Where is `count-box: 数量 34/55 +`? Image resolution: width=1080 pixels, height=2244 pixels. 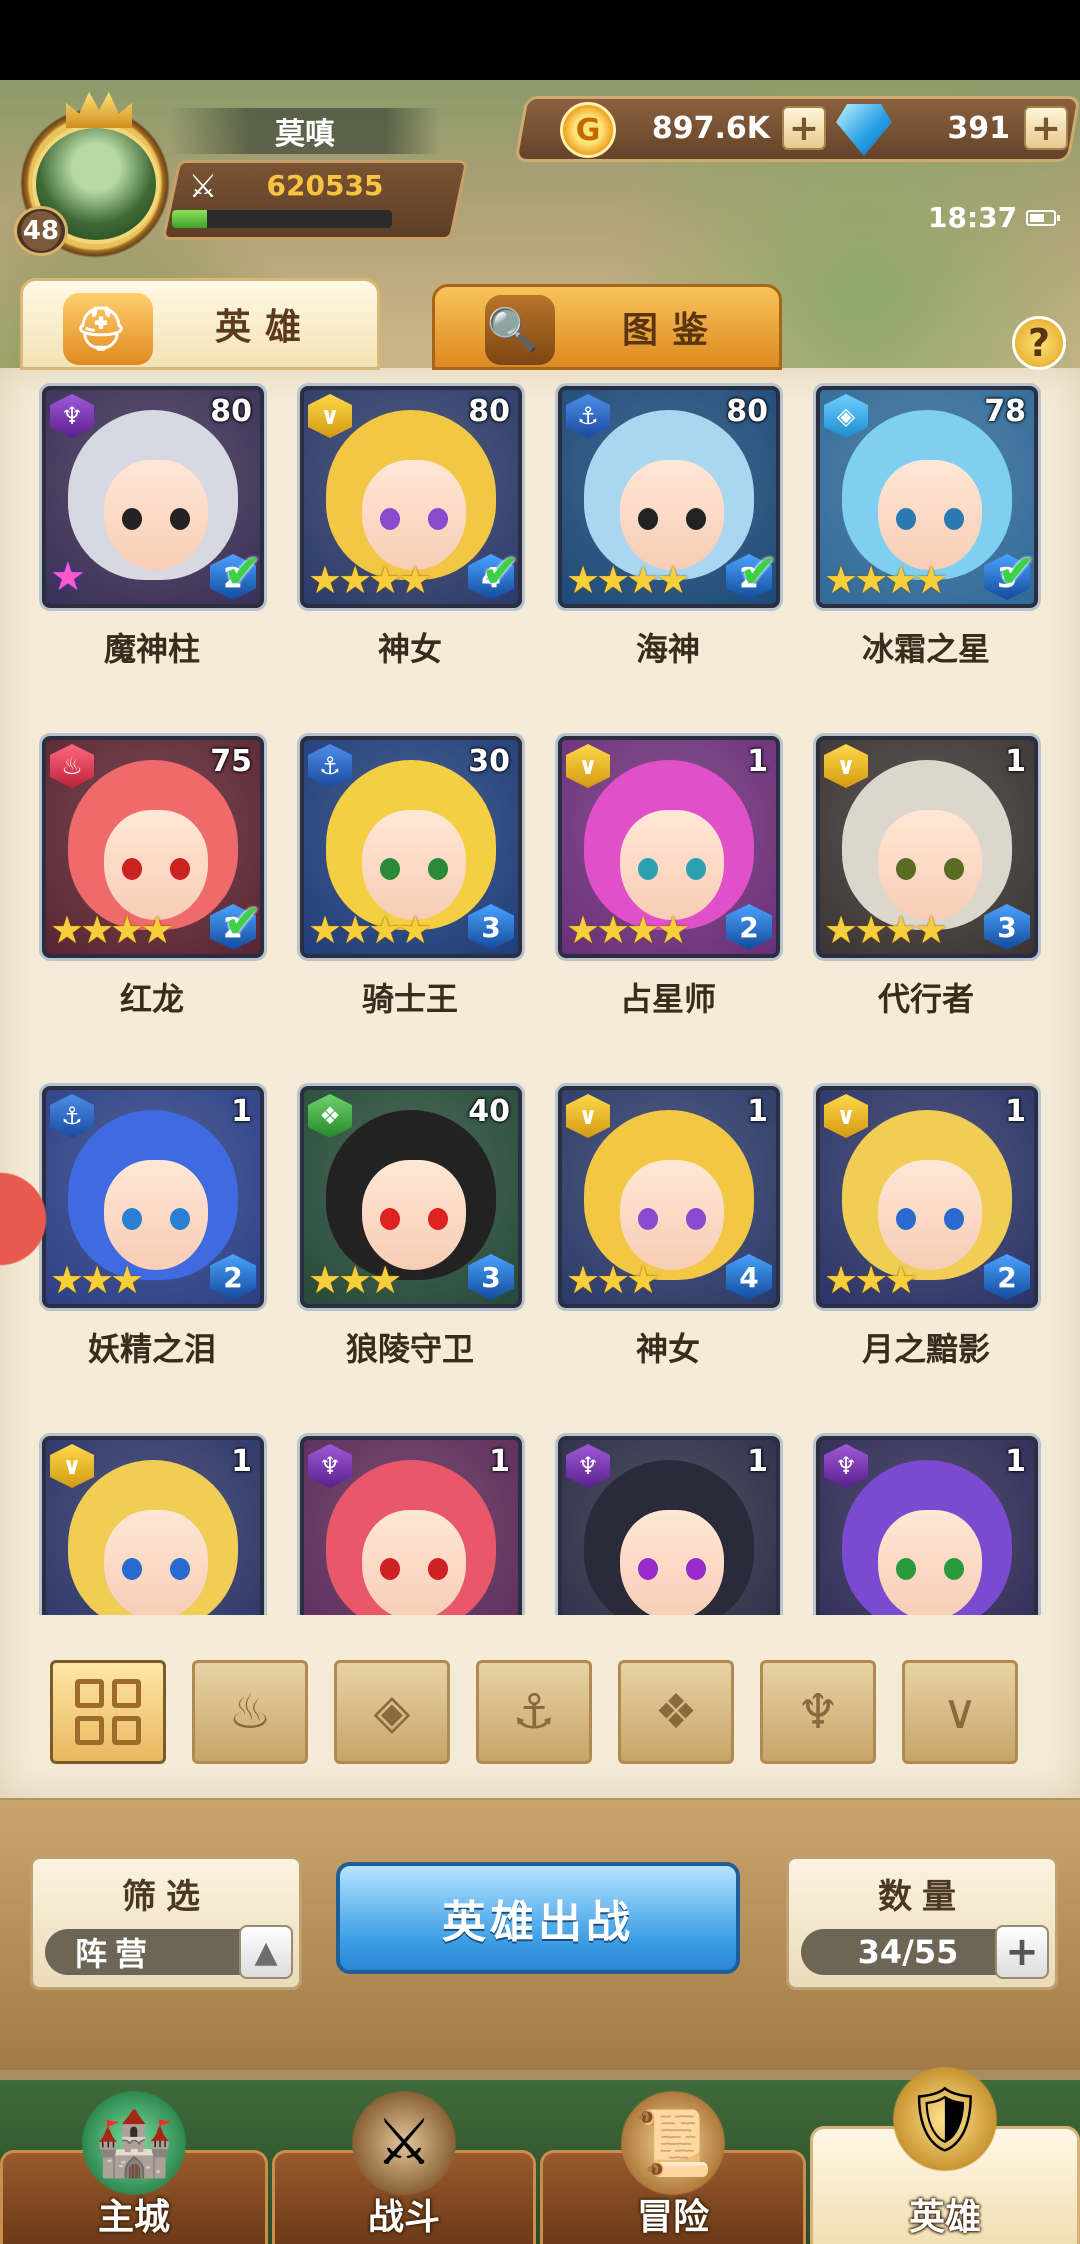 count-box: 数量 34/55 + is located at coordinates (922, 1923).